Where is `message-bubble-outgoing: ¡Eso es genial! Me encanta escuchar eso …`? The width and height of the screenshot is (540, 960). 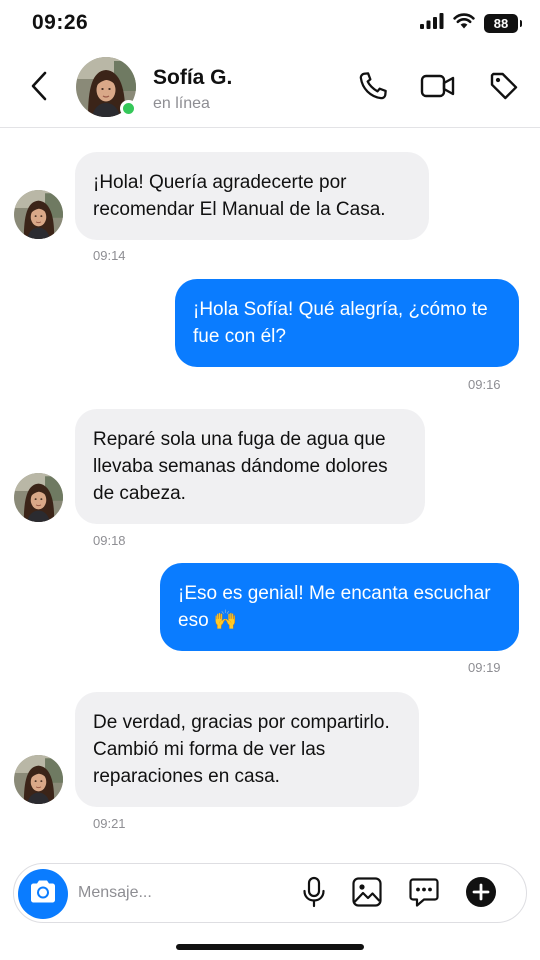 message-bubble-outgoing: ¡Eso es genial! Me encanta escuchar eso … is located at coordinates (339, 607).